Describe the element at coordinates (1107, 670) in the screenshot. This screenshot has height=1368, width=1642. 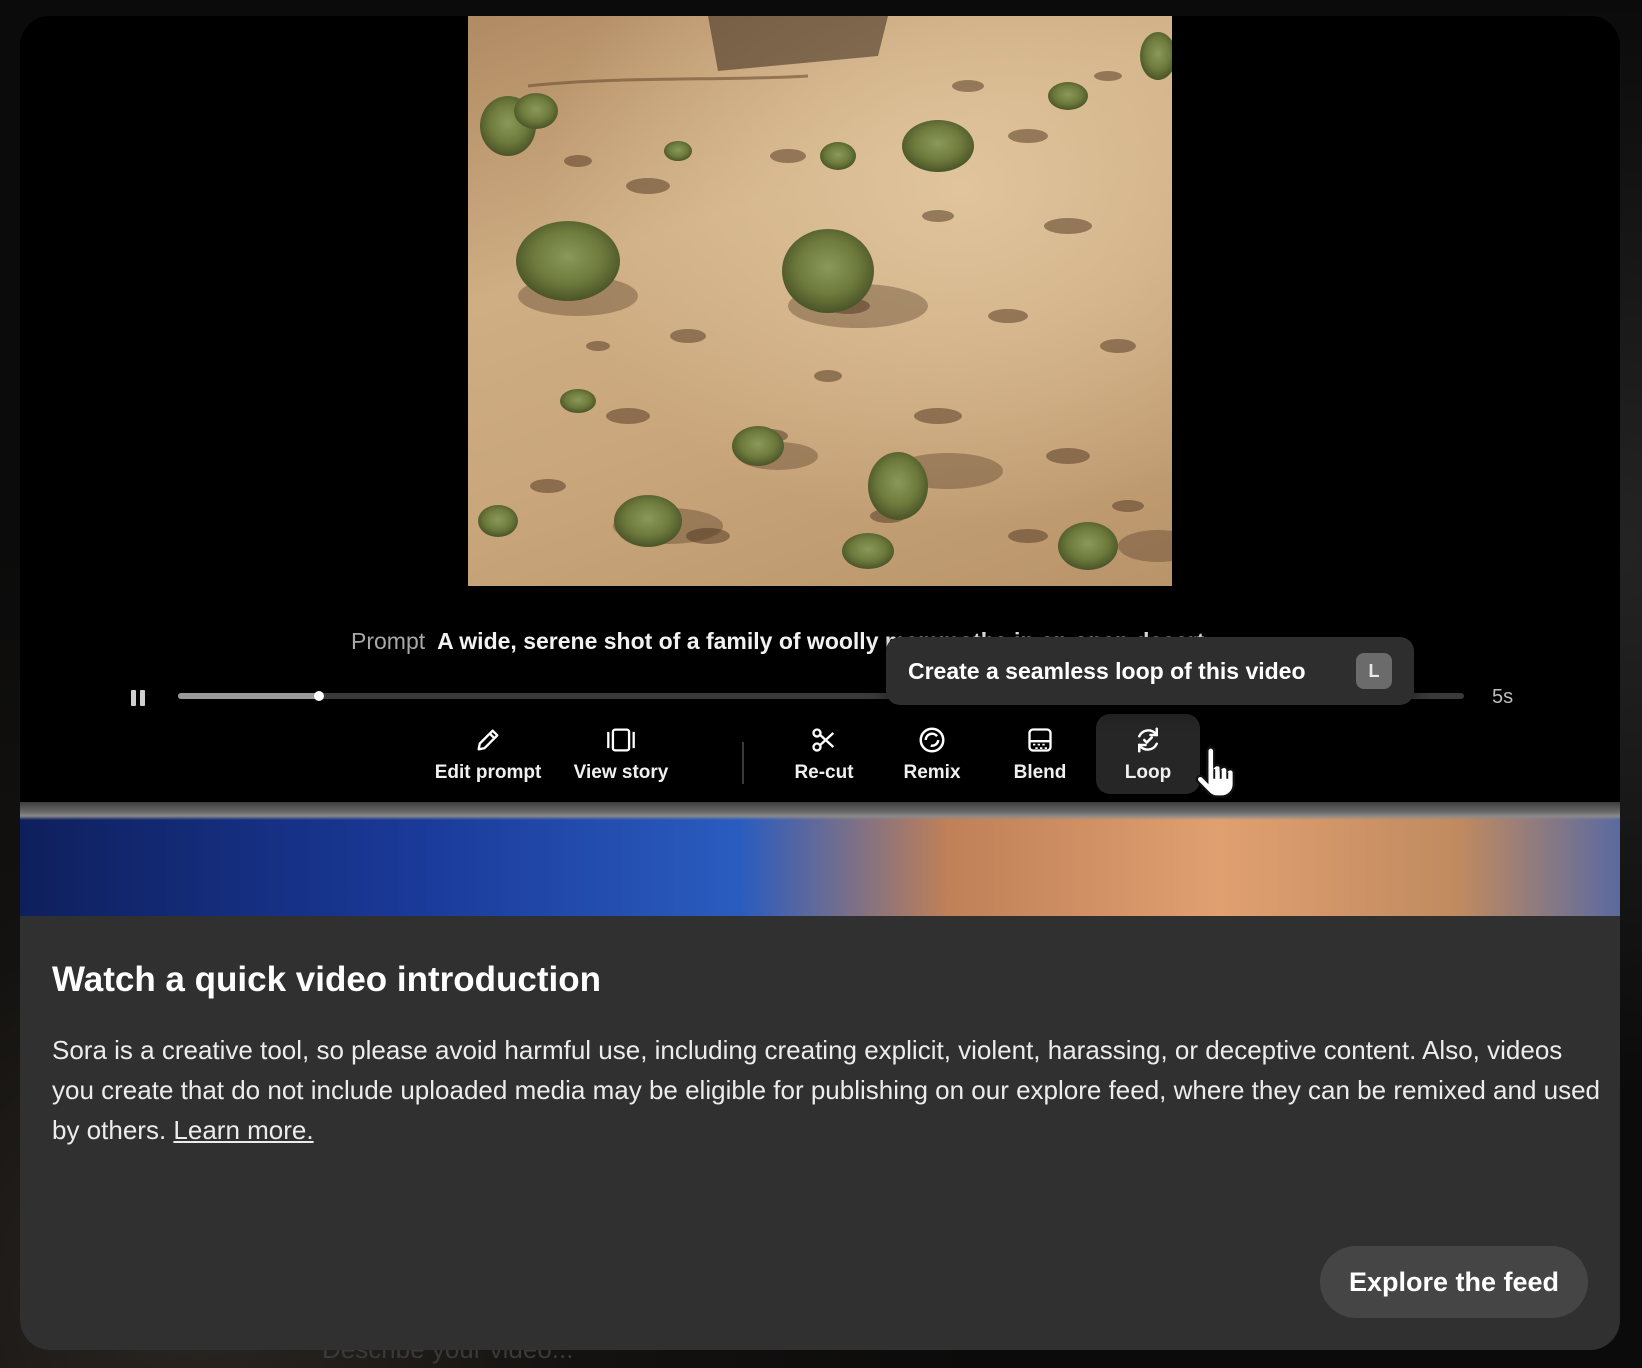
I see `tooltip-text: Create a seamless loop of this video` at that location.